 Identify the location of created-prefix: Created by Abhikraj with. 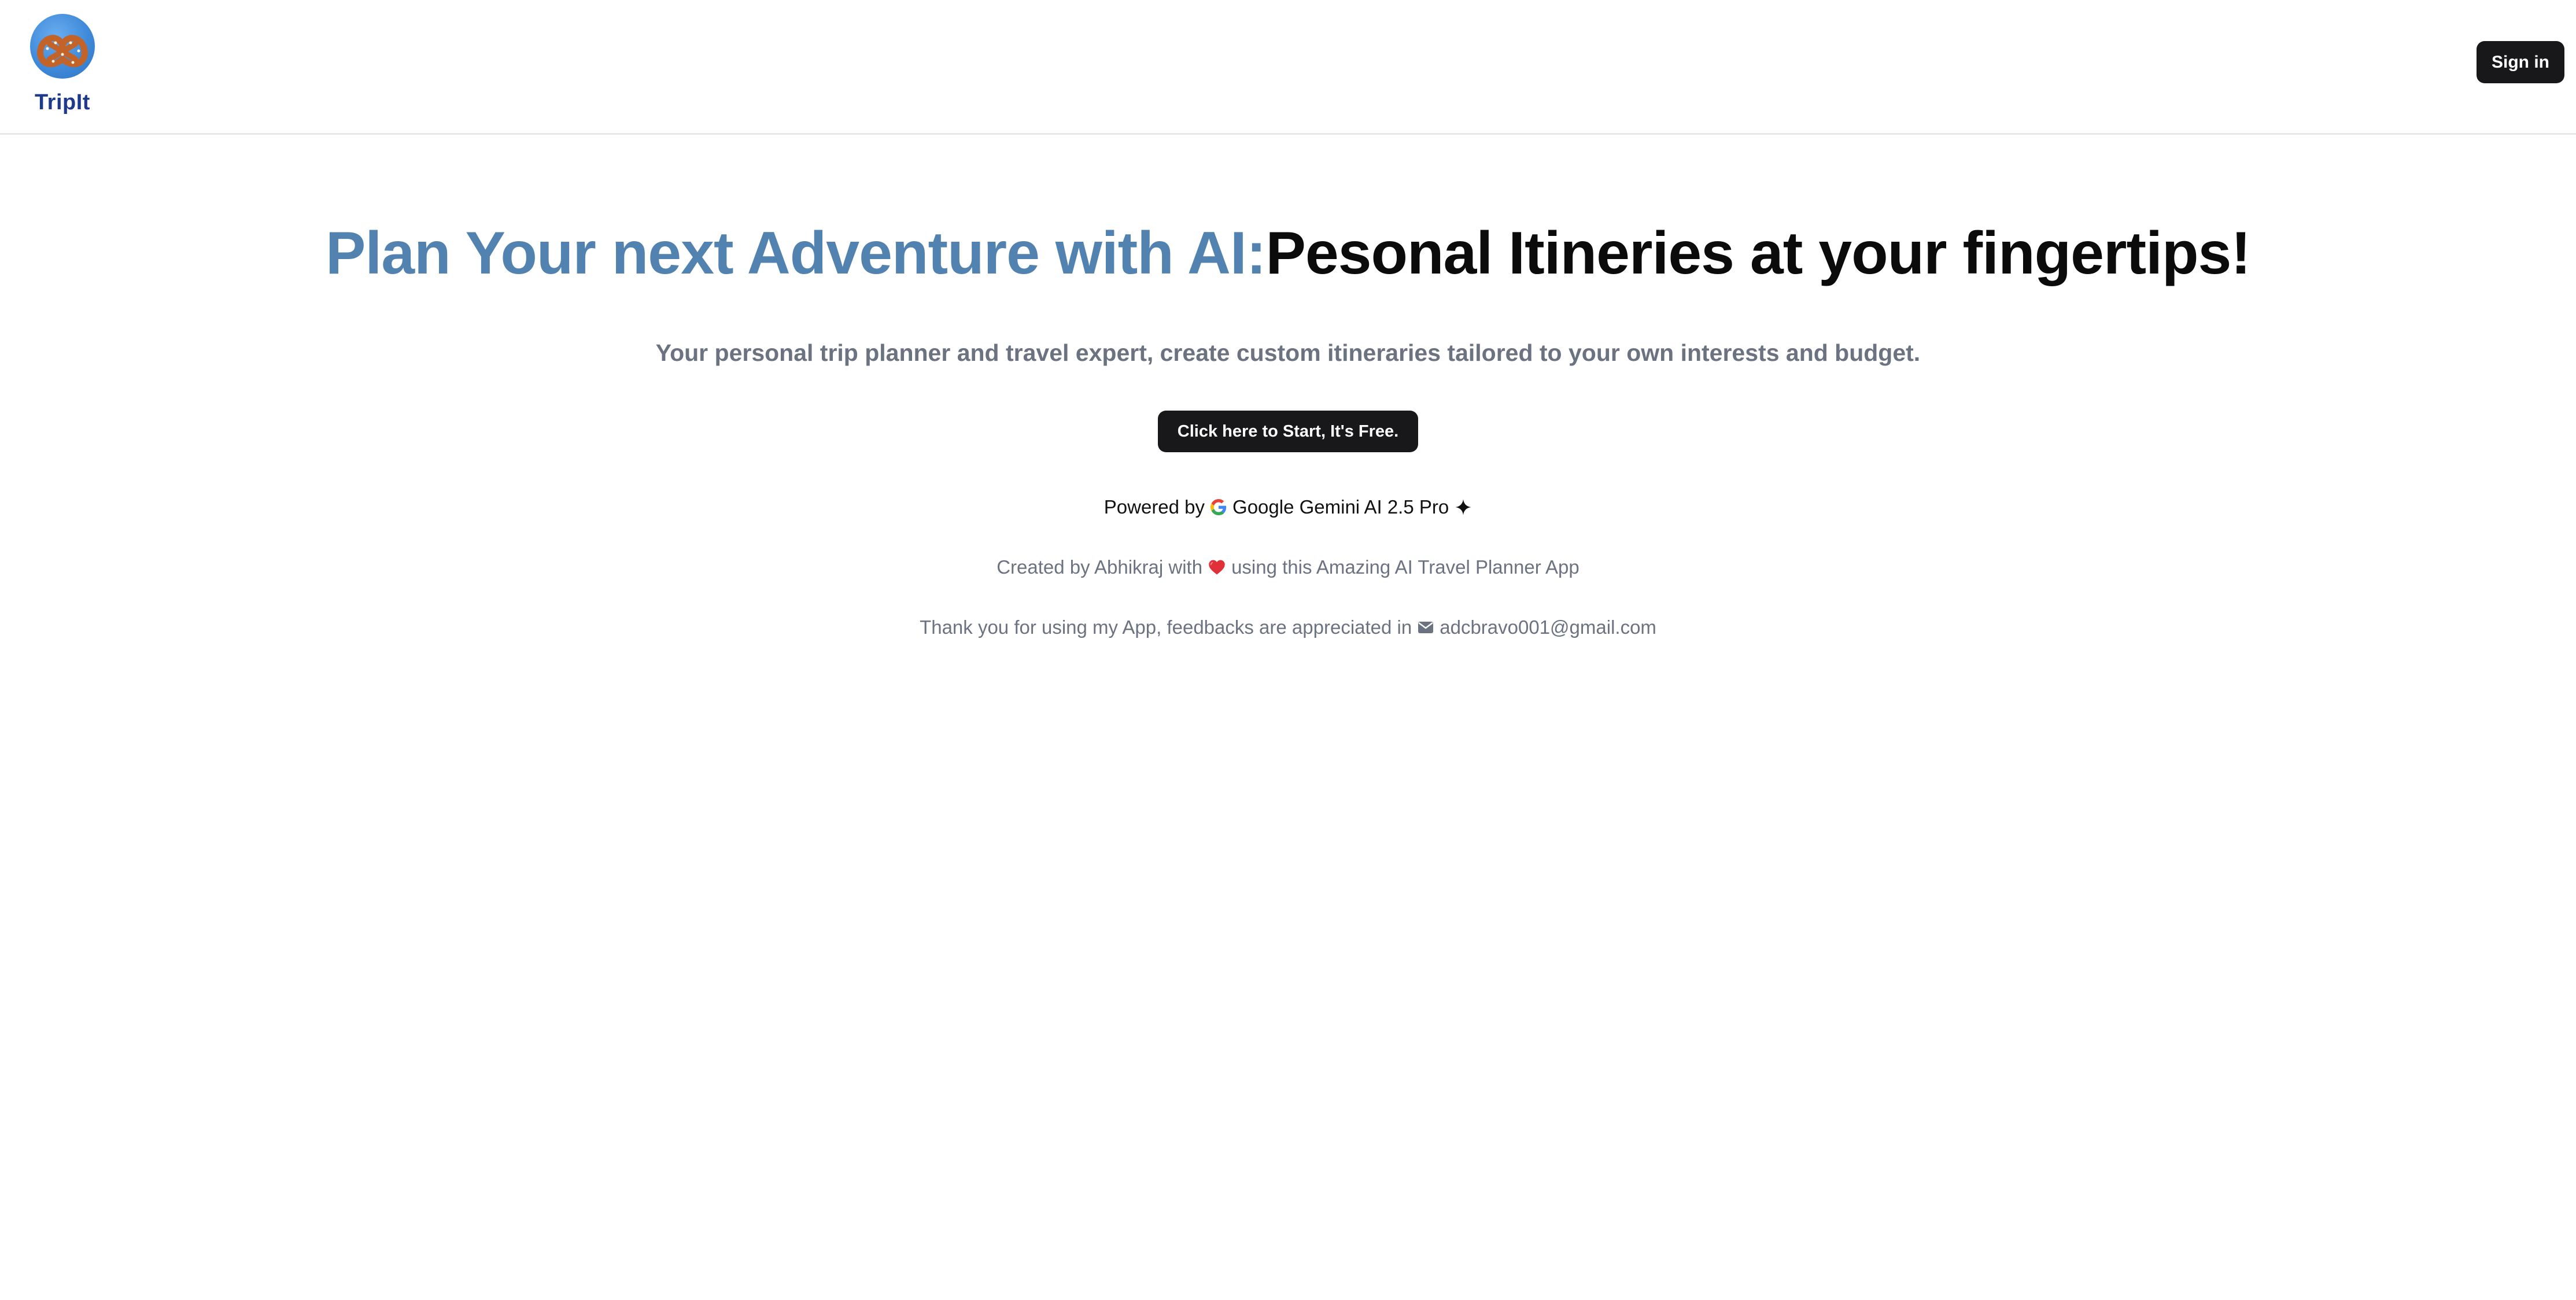
(1100, 567).